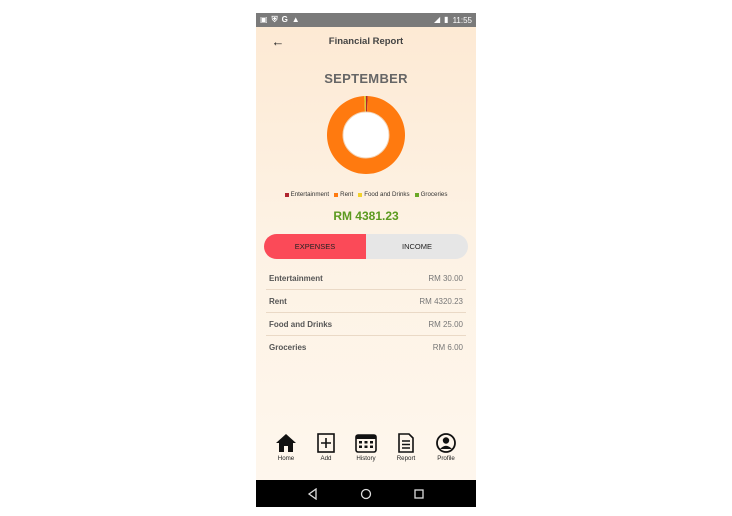 Image resolution: width=732 pixels, height=516 pixels. What do you see at coordinates (366, 443) in the screenshot?
I see `calendar-icon` at bounding box center [366, 443].